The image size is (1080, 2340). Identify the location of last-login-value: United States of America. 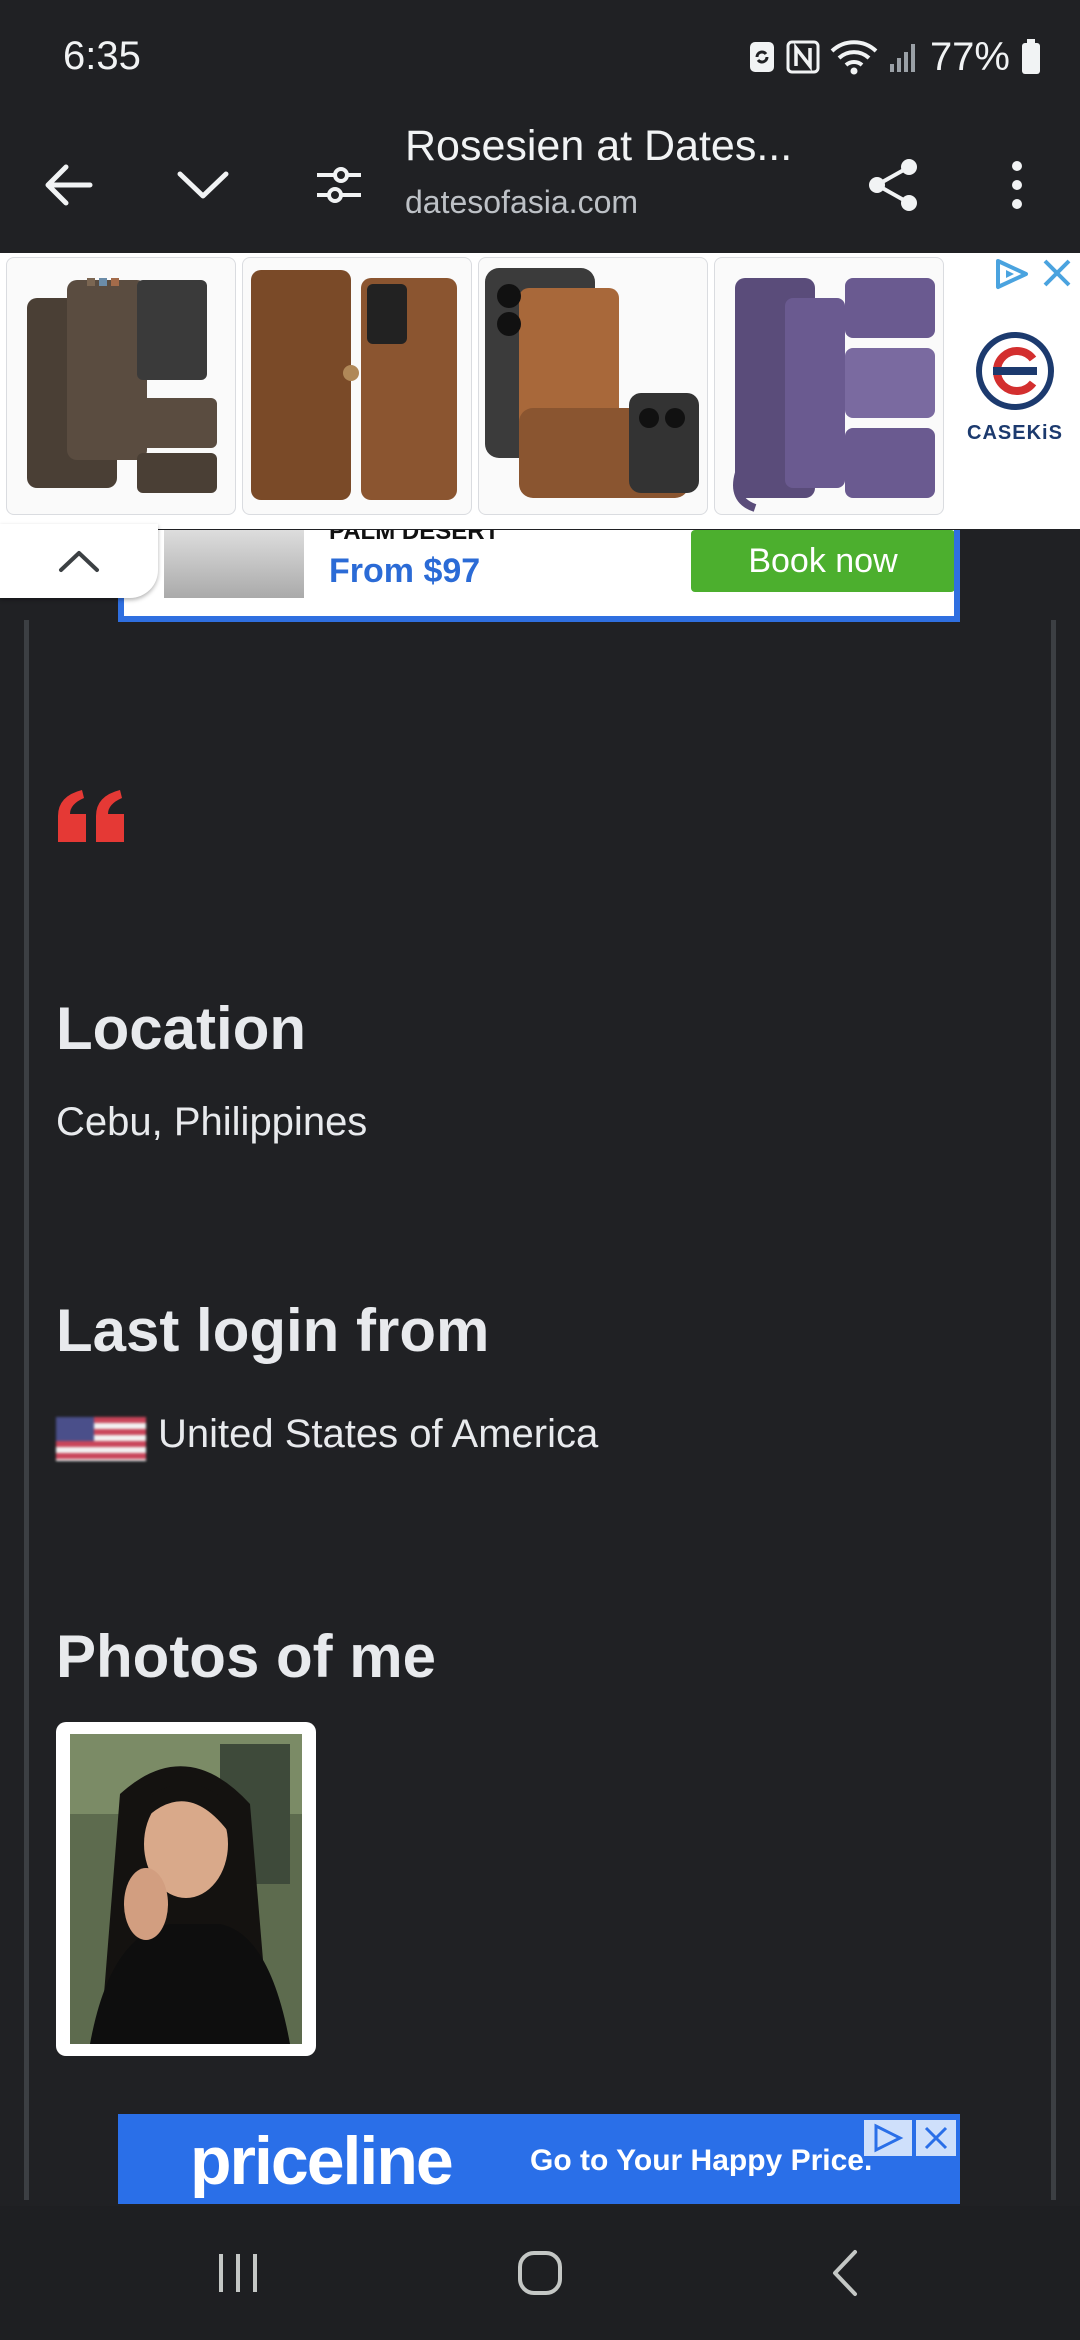
(378, 1434).